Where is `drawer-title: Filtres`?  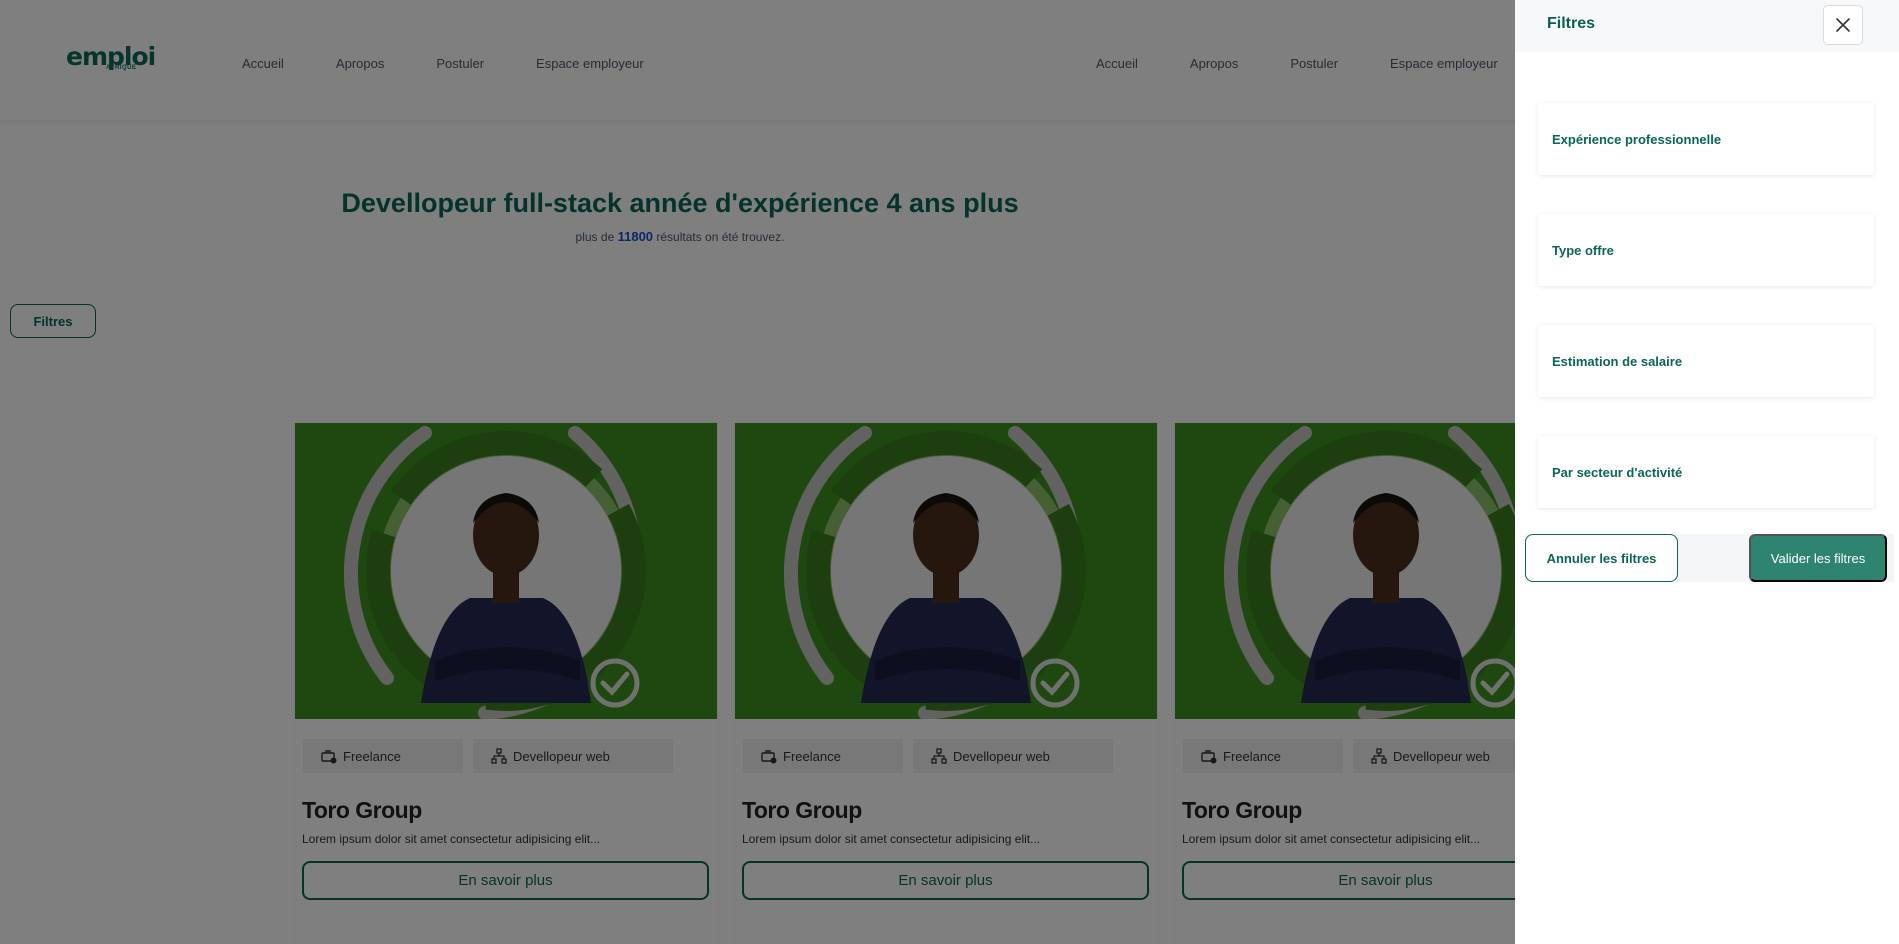
drawer-title: Filtres is located at coordinates (1571, 23).